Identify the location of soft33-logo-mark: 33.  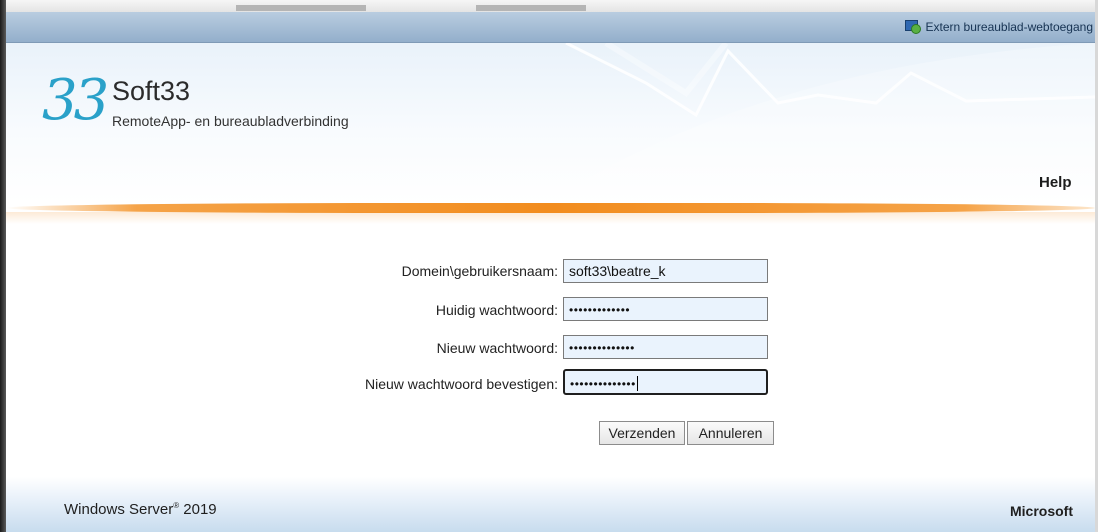
(75, 100).